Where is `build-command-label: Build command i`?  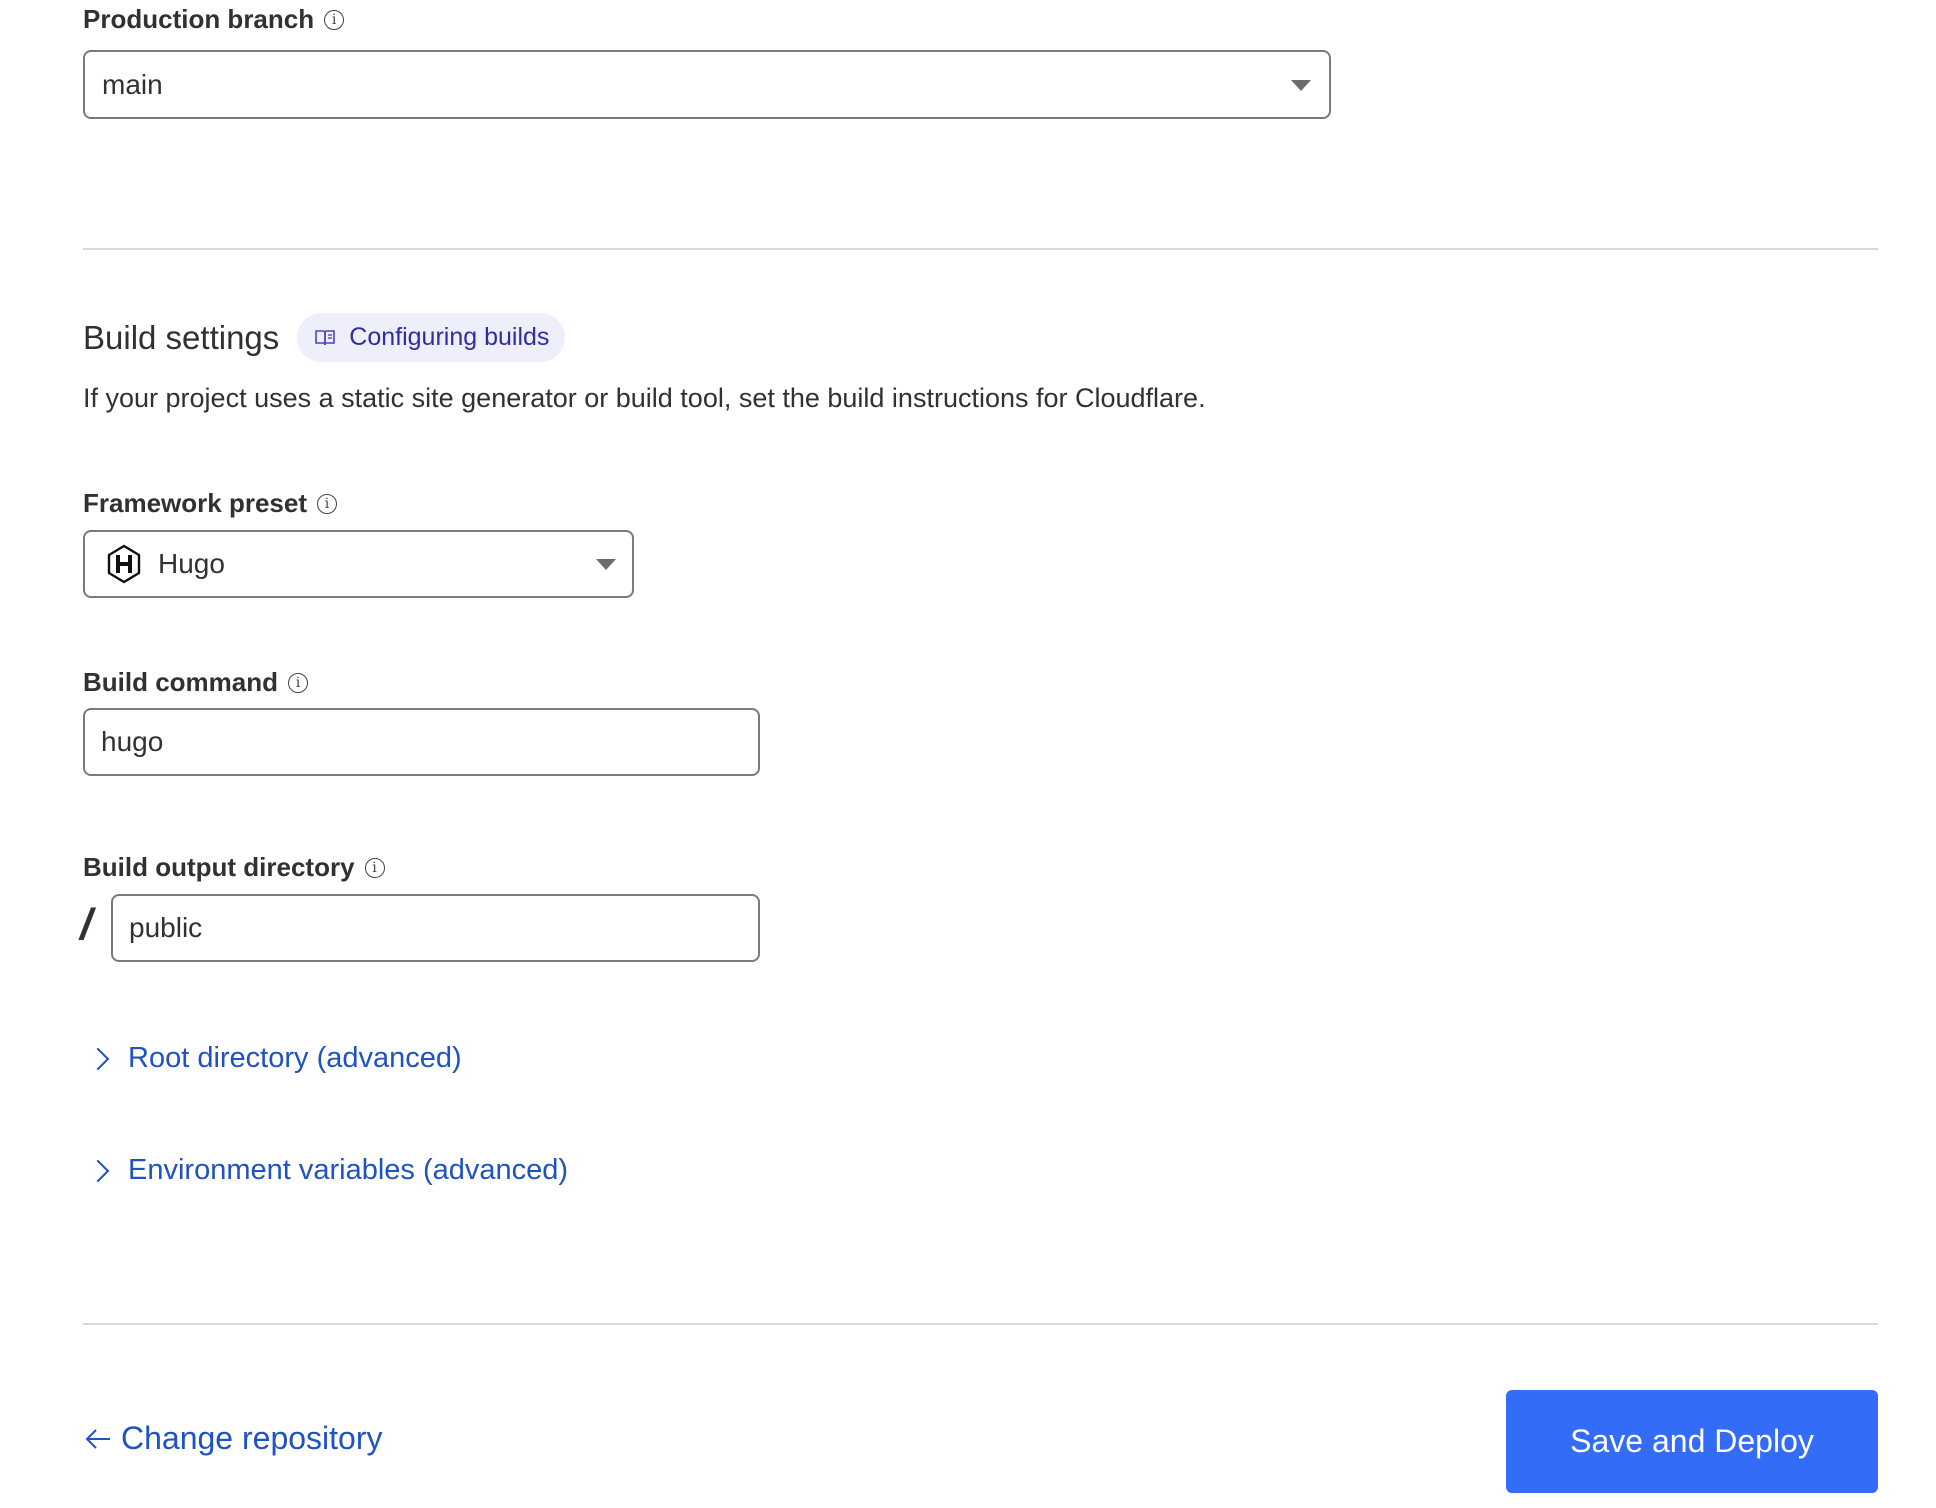 build-command-label: Build command i is located at coordinates (196, 682).